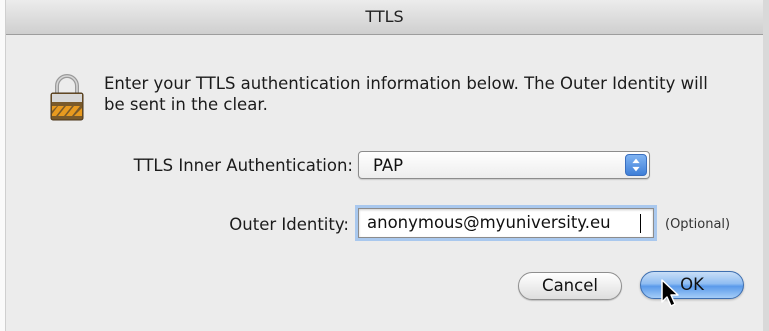 Image resolution: width=769 pixels, height=331 pixels. I want to click on text-caret, so click(640, 223).